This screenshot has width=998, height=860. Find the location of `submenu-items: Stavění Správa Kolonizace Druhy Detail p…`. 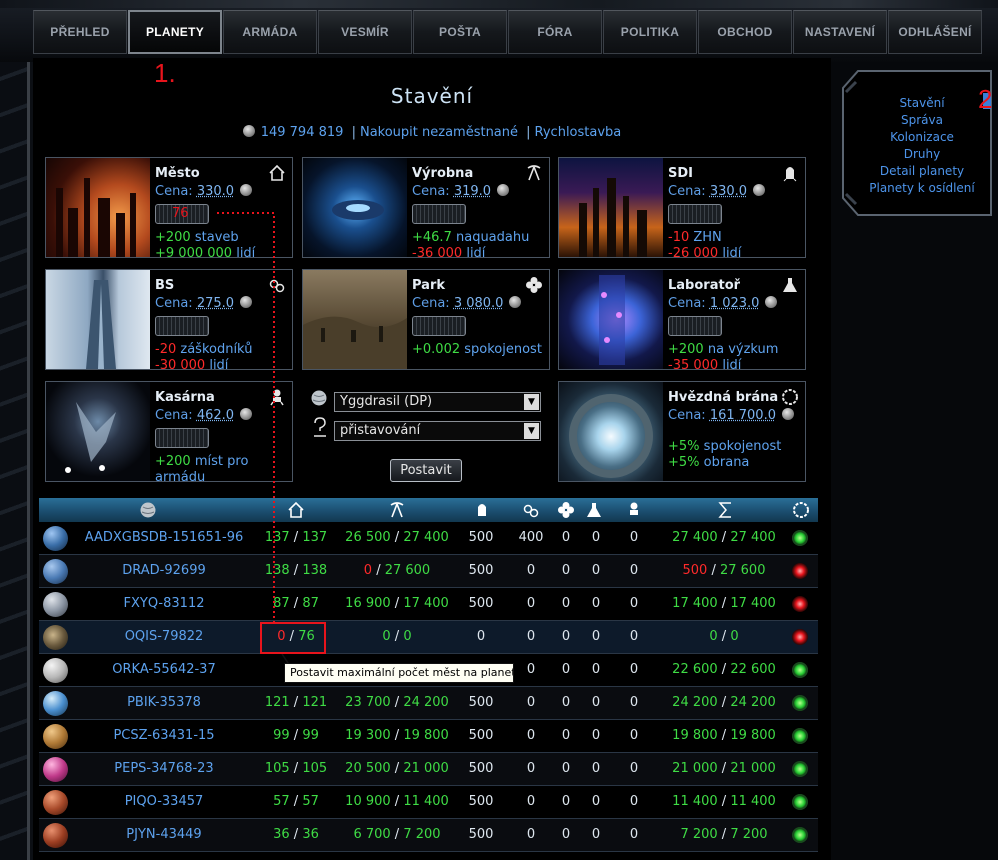

submenu-items: Stavění Správa Kolonizace Druhy Detail p… is located at coordinates (922, 146).